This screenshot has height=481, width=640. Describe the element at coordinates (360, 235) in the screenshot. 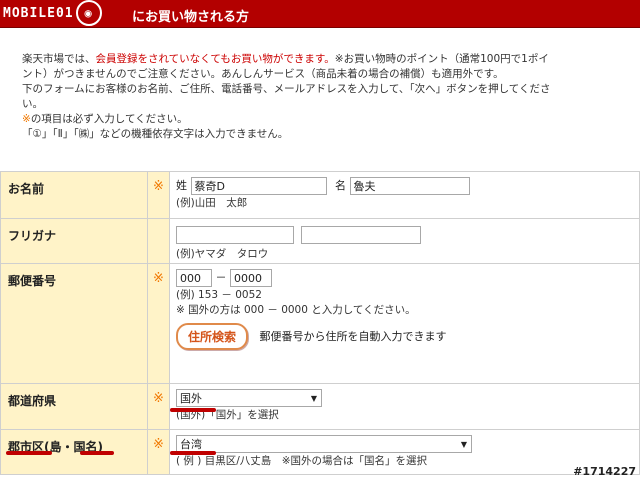

I see `kana-mei-input` at that location.